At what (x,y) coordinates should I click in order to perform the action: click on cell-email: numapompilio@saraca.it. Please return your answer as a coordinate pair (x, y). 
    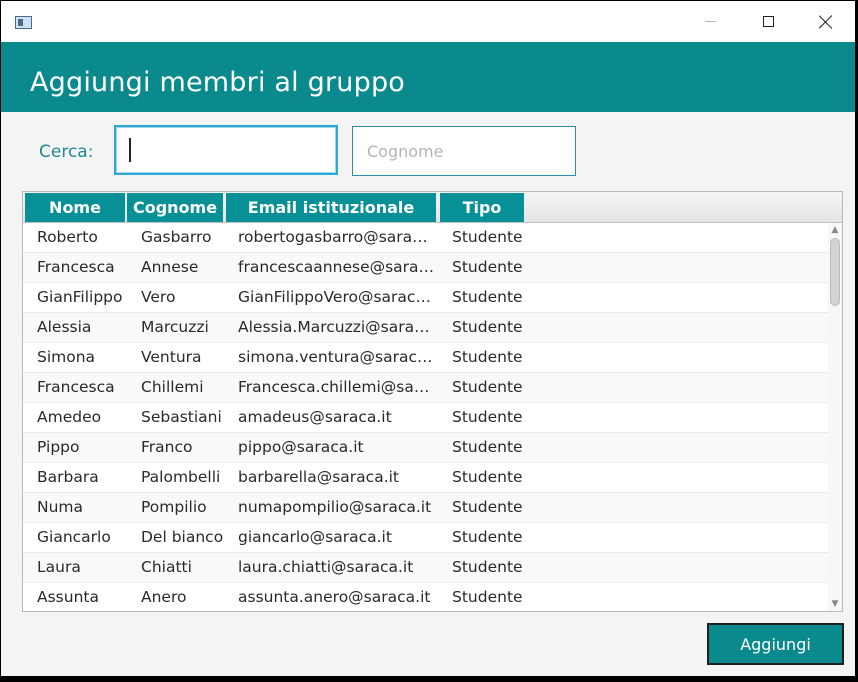
    Looking at the image, I should click on (335, 507).